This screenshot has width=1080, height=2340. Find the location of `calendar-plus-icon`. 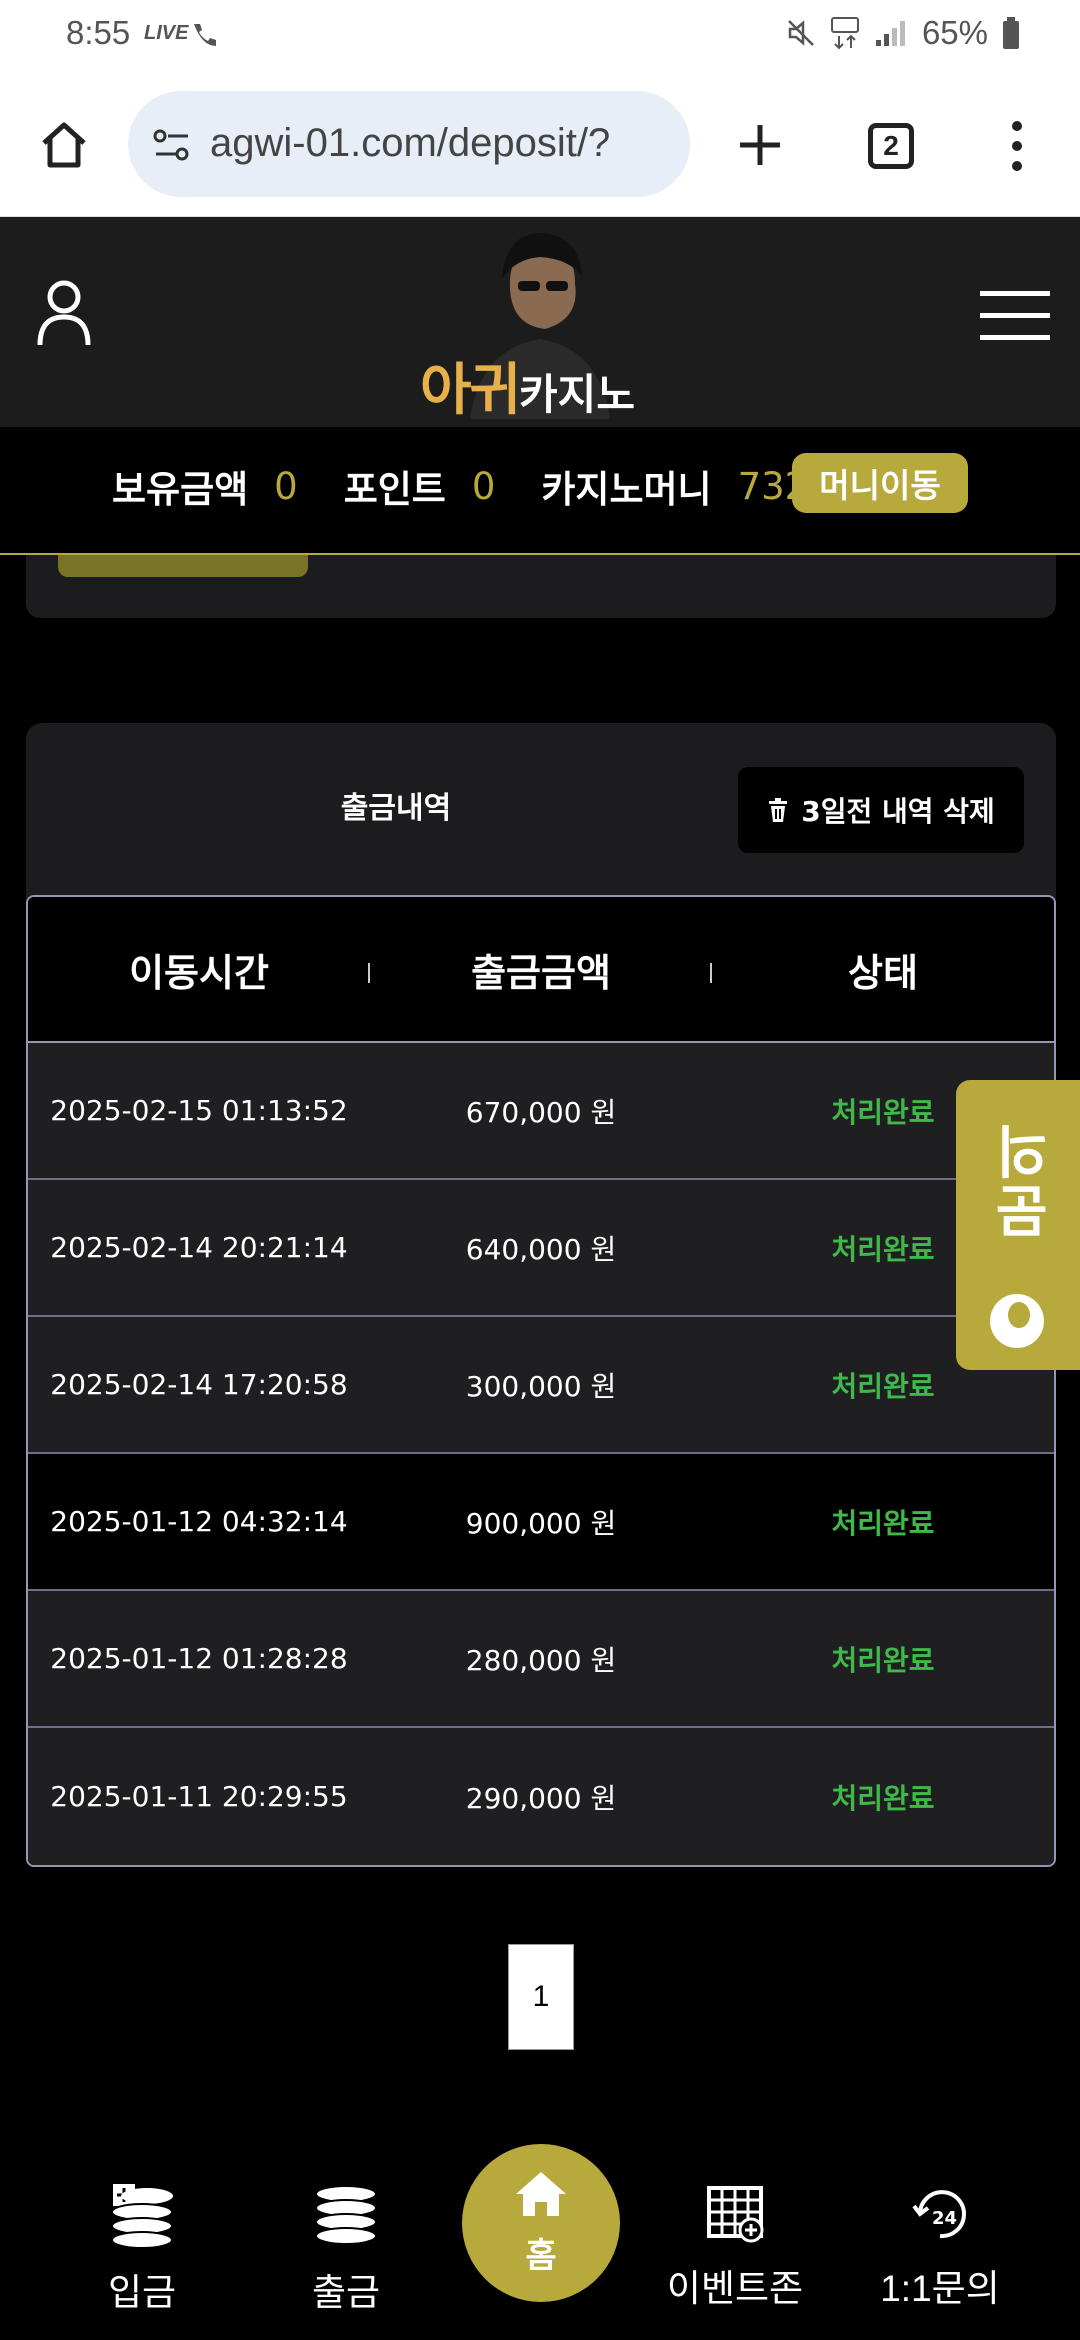

calendar-plus-icon is located at coordinates (735, 2214).